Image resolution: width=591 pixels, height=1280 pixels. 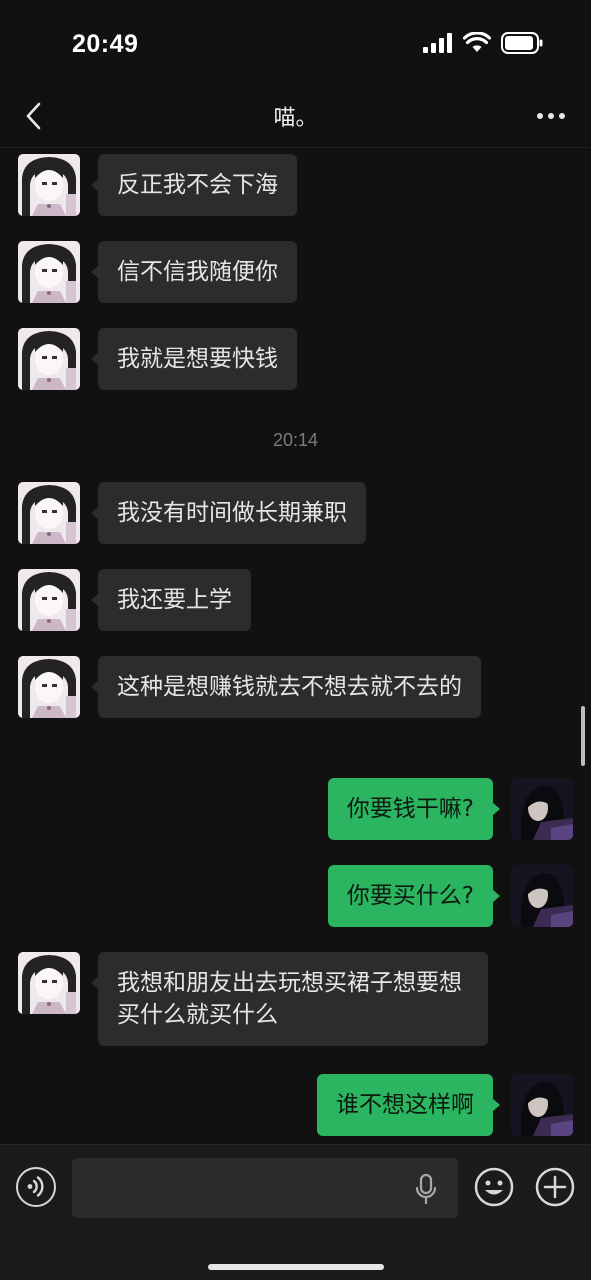 I want to click on chat-title: 喵。, so click(x=295, y=118).